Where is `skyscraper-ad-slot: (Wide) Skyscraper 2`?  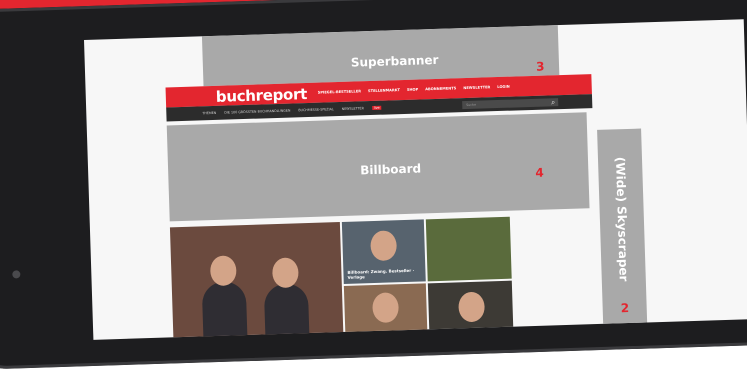
skyscraper-ad-slot: (Wide) Skyscraper 2 is located at coordinates (623, 234).